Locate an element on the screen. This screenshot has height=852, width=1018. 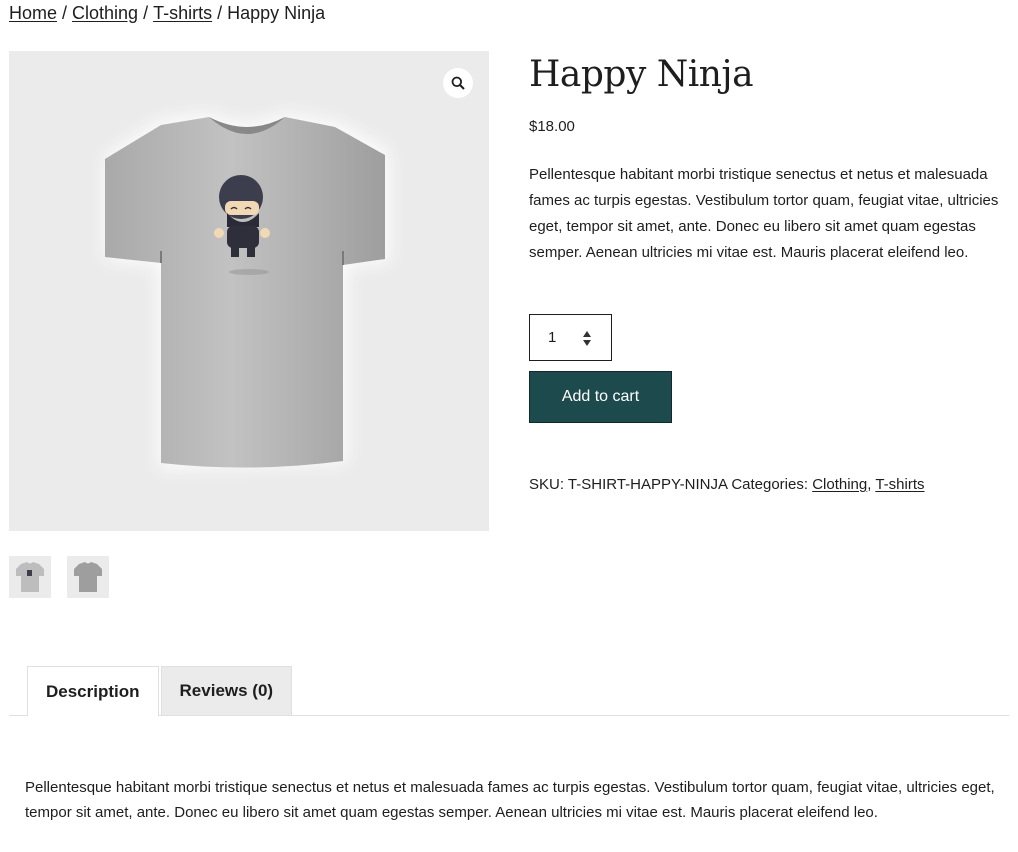
zoom-button is located at coordinates (458, 83).